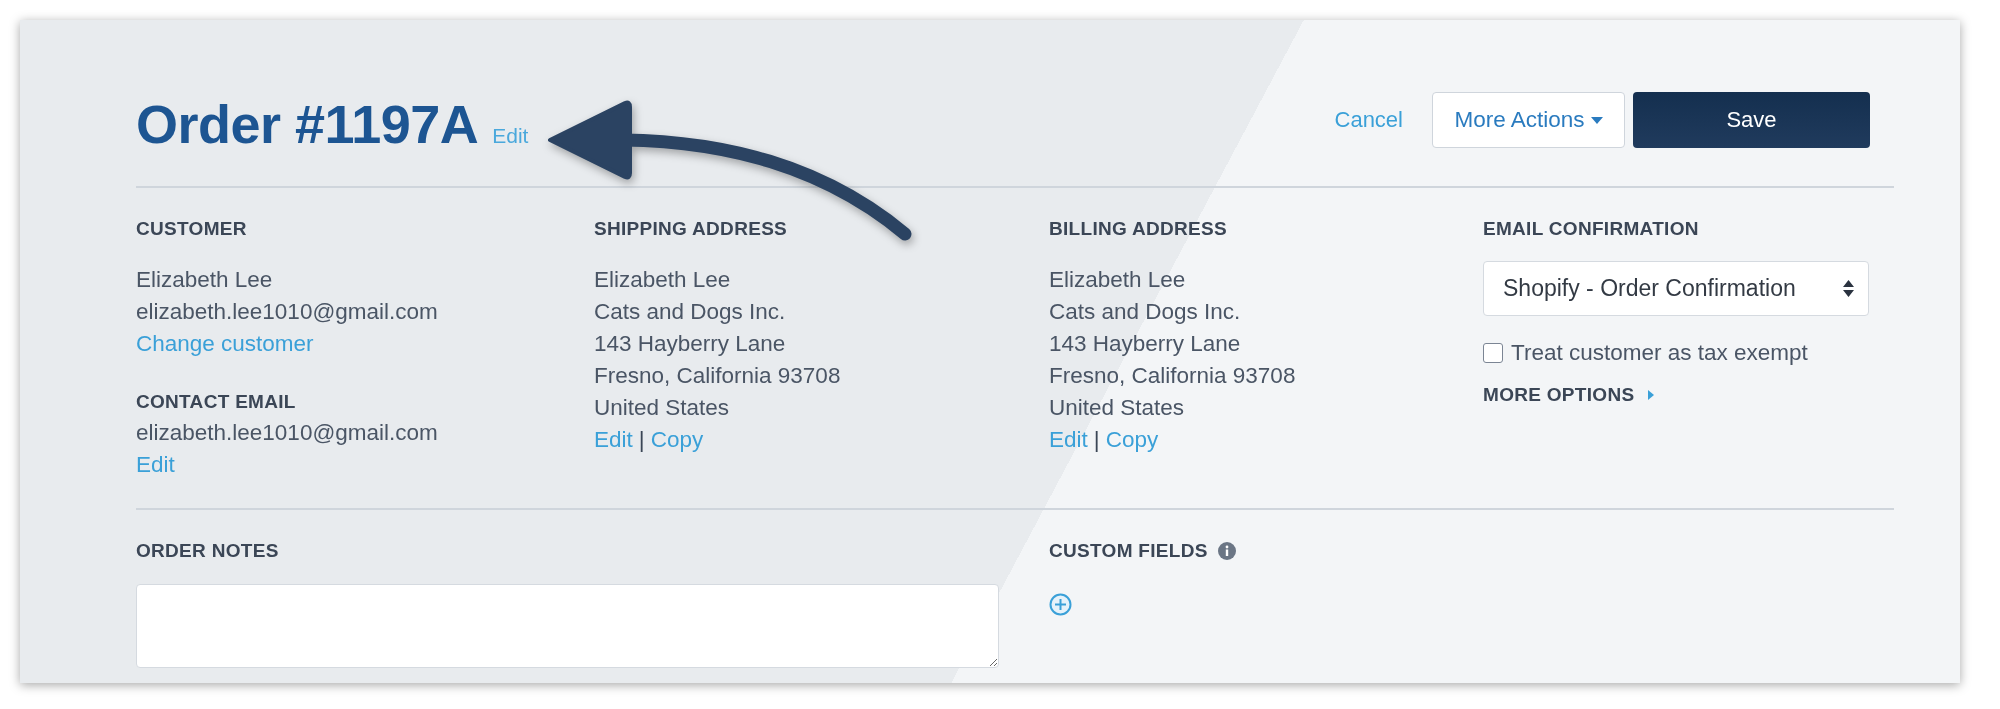 This screenshot has width=2000, height=709. I want to click on email-template-select: Shopify - Order Confirmation, so click(1676, 288).